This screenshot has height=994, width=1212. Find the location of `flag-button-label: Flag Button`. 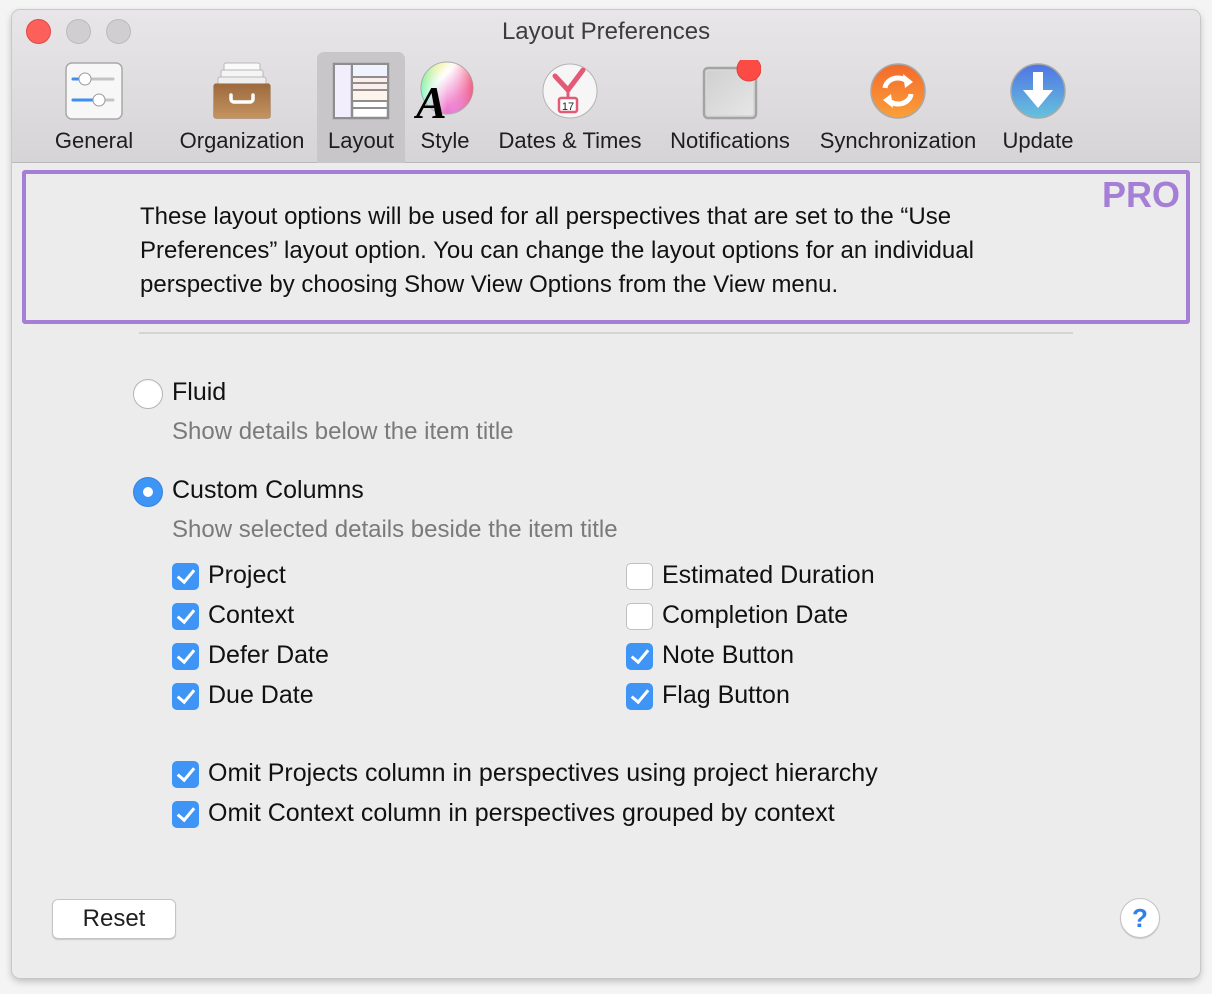

flag-button-label: Flag Button is located at coordinates (726, 695).